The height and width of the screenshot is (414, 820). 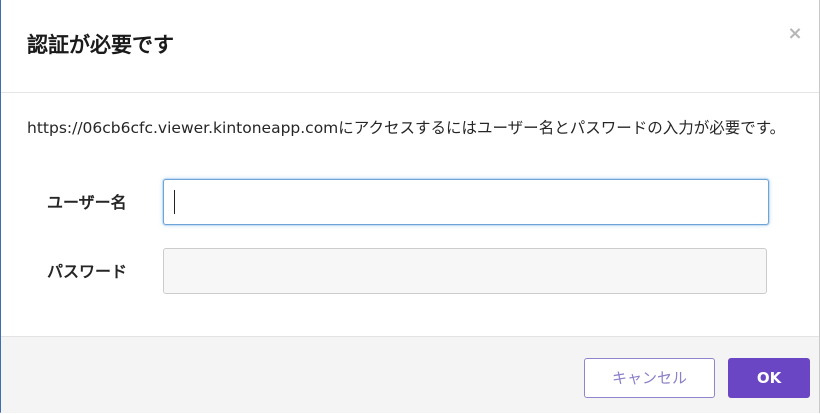 I want to click on password-row: パスワード, so click(x=410, y=272).